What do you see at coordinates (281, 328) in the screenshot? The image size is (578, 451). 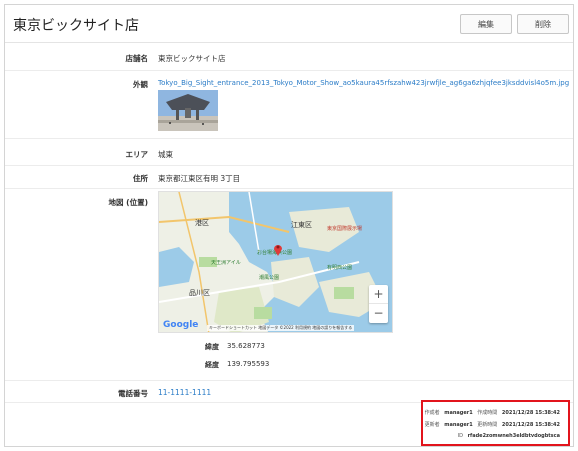 I see `map-attribution: キーボードショートカット 地図データ ©2022 利用規約 地図の誤りを報告する` at bounding box center [281, 328].